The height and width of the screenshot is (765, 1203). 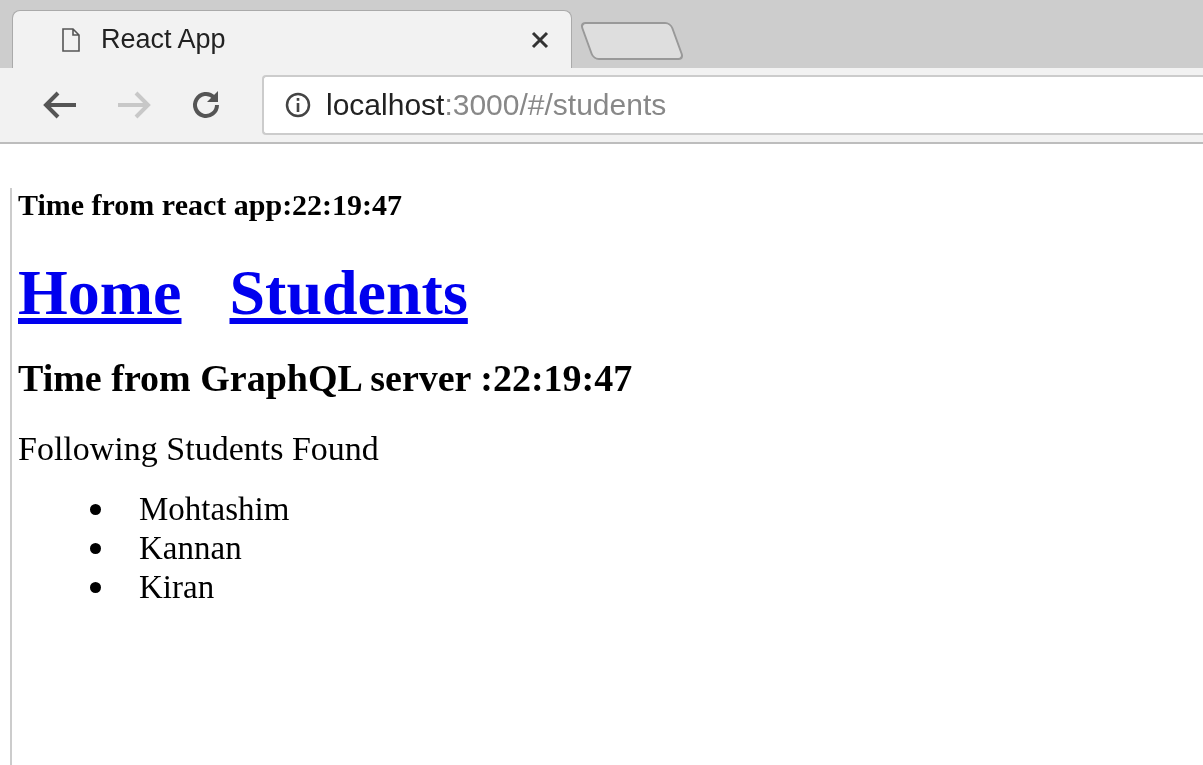 What do you see at coordinates (164, 39) in the screenshot?
I see `tab-title: React App` at bounding box center [164, 39].